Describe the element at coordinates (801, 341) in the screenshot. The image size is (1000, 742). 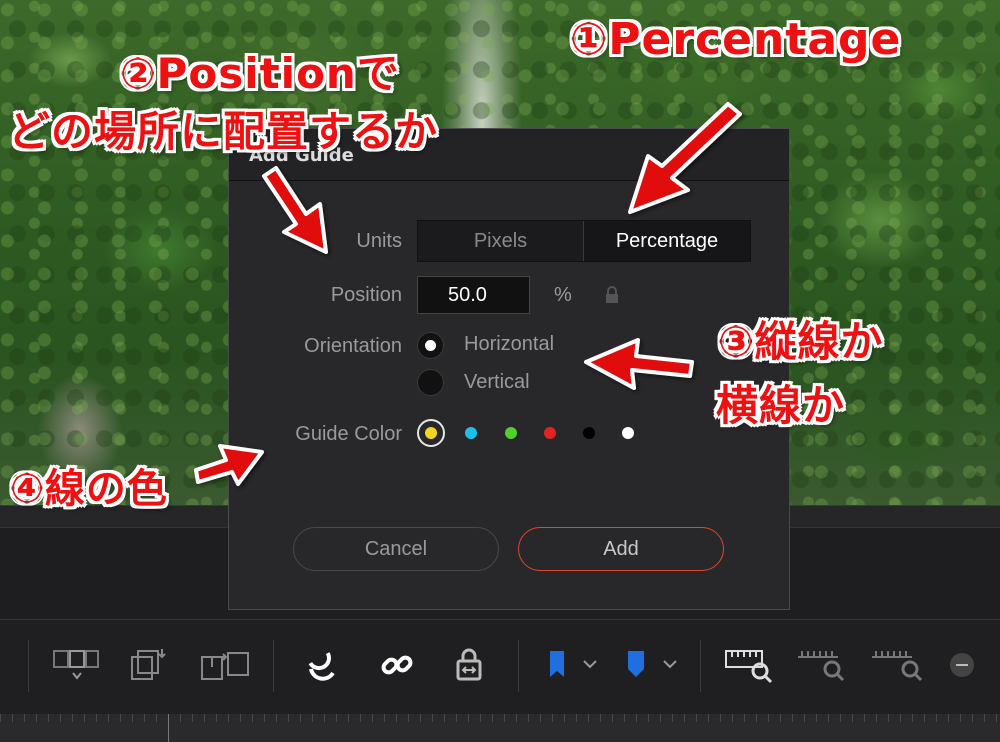
I see `annotation-orientation-line1: ③縦線か` at that location.